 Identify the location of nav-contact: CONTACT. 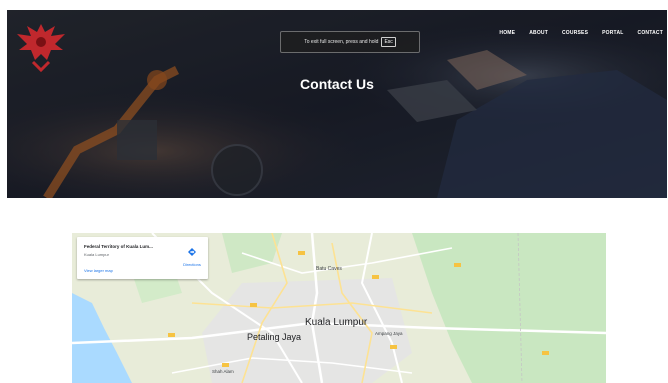
(650, 33).